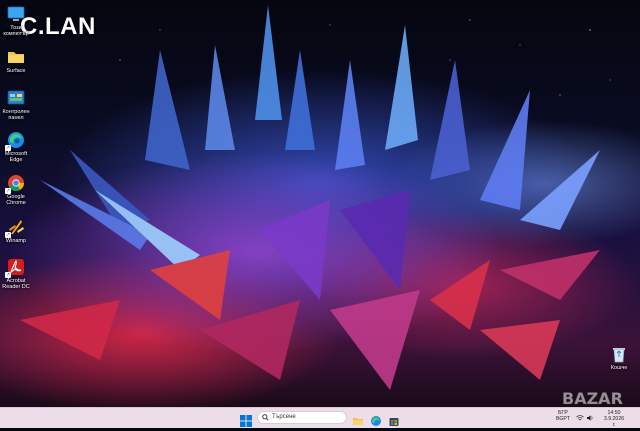  Describe the element at coordinates (16, 200) in the screenshot. I see `desktop-icon-label: Google Chrome` at that location.